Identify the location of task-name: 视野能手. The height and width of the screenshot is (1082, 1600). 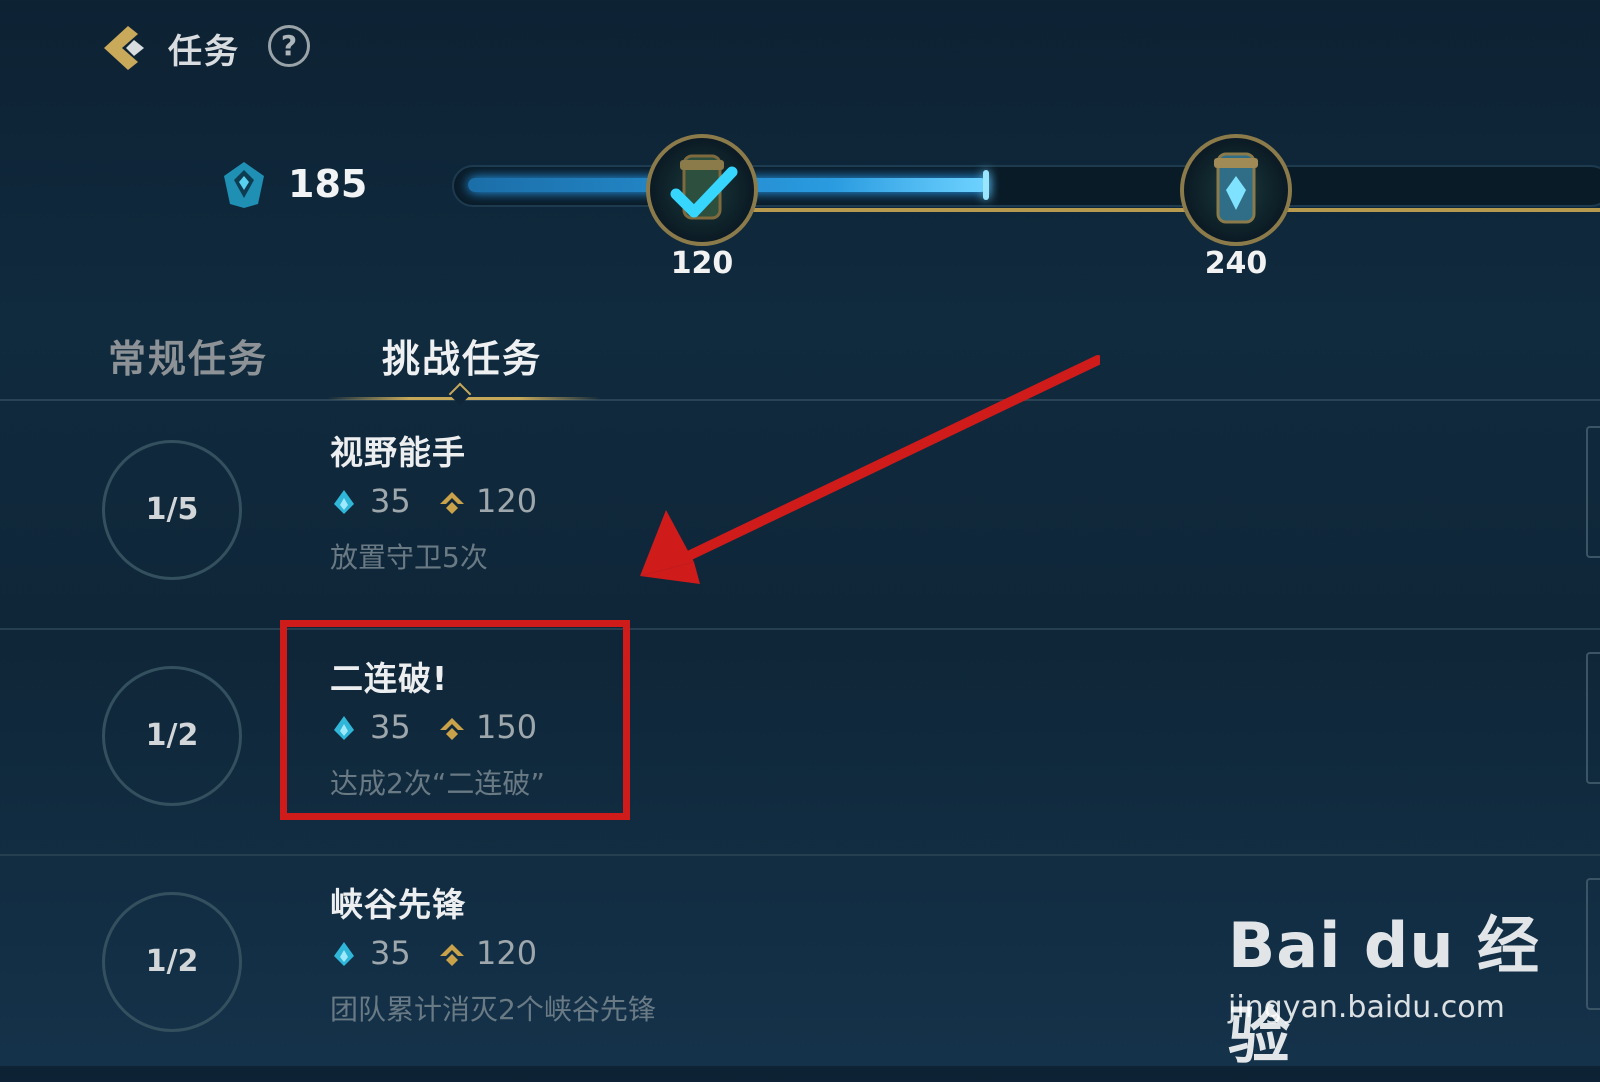
(398, 452).